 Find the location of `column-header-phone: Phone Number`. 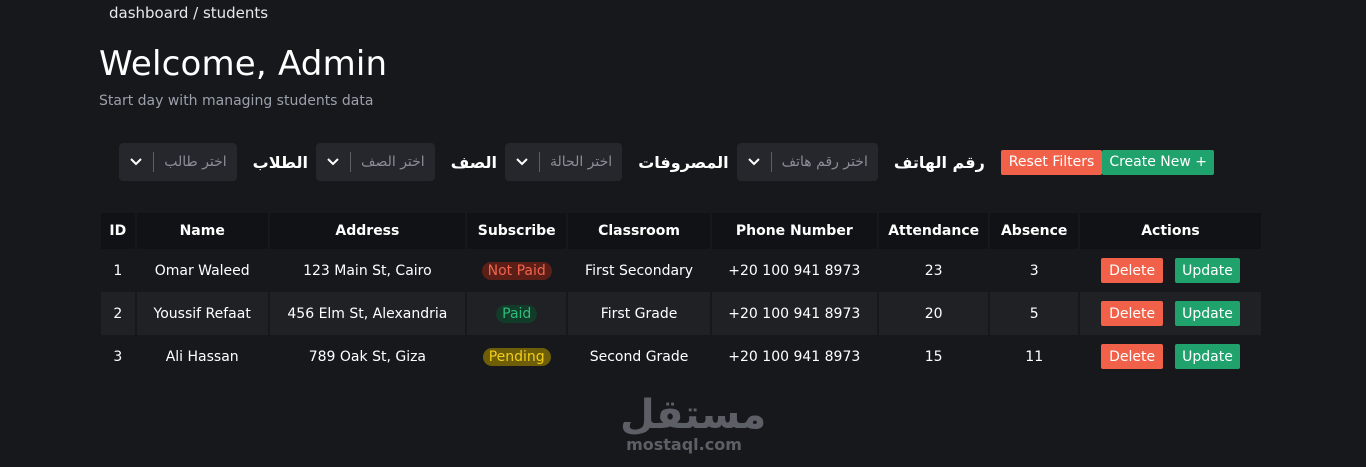

column-header-phone: Phone Number is located at coordinates (794, 231).